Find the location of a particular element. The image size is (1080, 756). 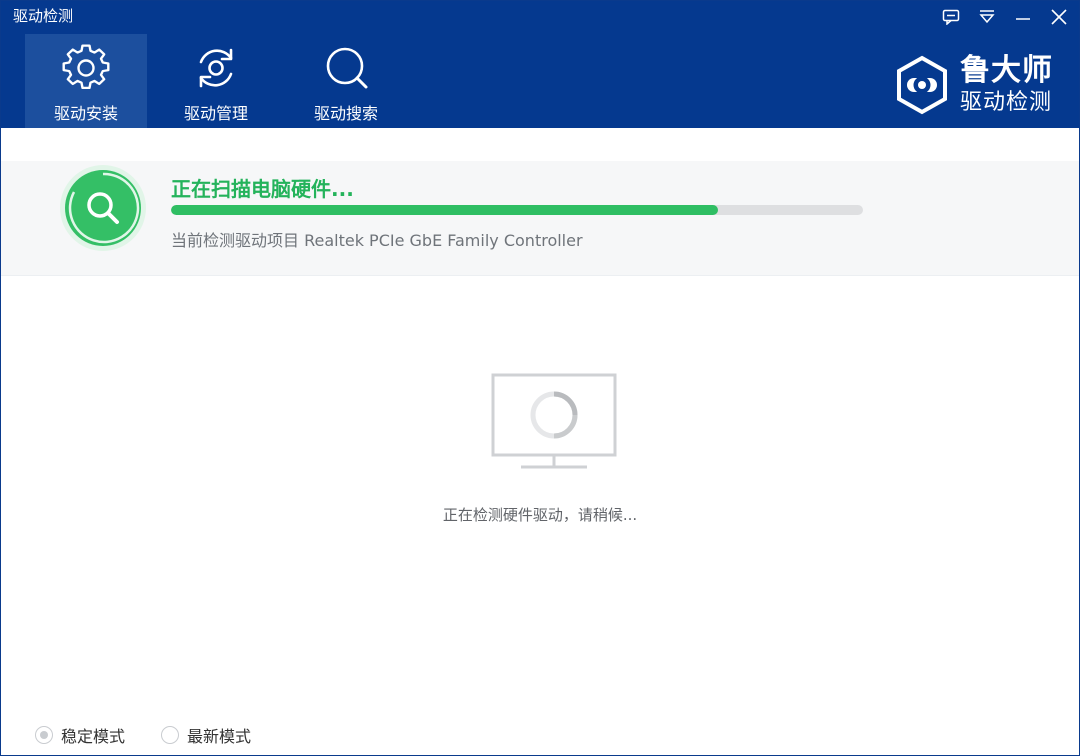

brand-logo-area: 鲁大师 驱动检测 is located at coordinates (972, 85).